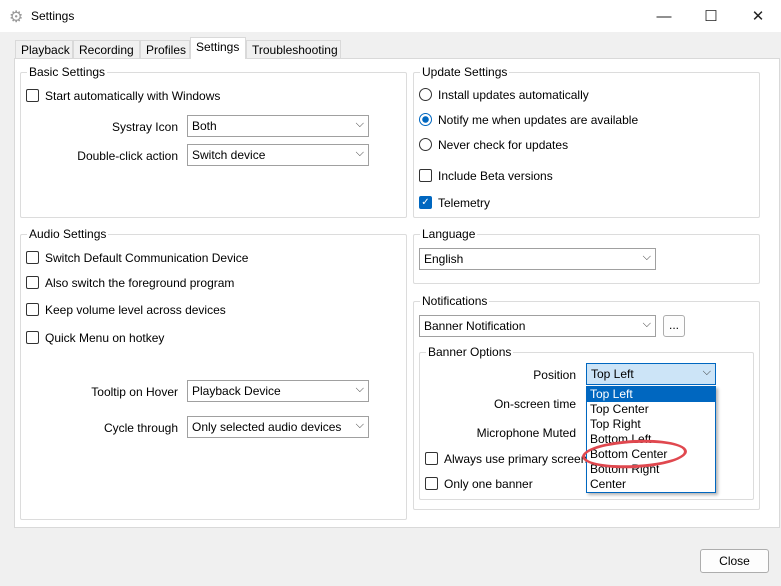 The height and width of the screenshot is (586, 781). Describe the element at coordinates (503, 145) in the screenshot. I see `never-check-label: Never check for updates` at that location.